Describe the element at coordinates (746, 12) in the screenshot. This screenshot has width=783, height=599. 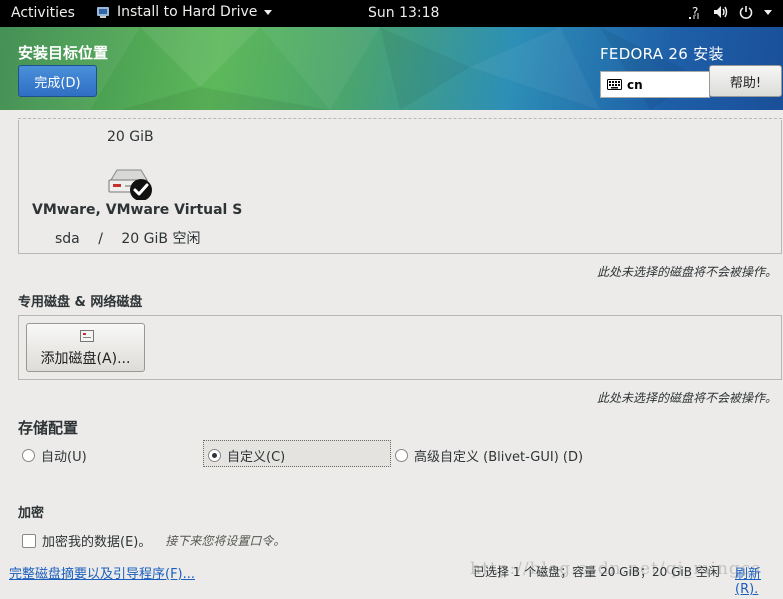
I see `power-icon` at that location.